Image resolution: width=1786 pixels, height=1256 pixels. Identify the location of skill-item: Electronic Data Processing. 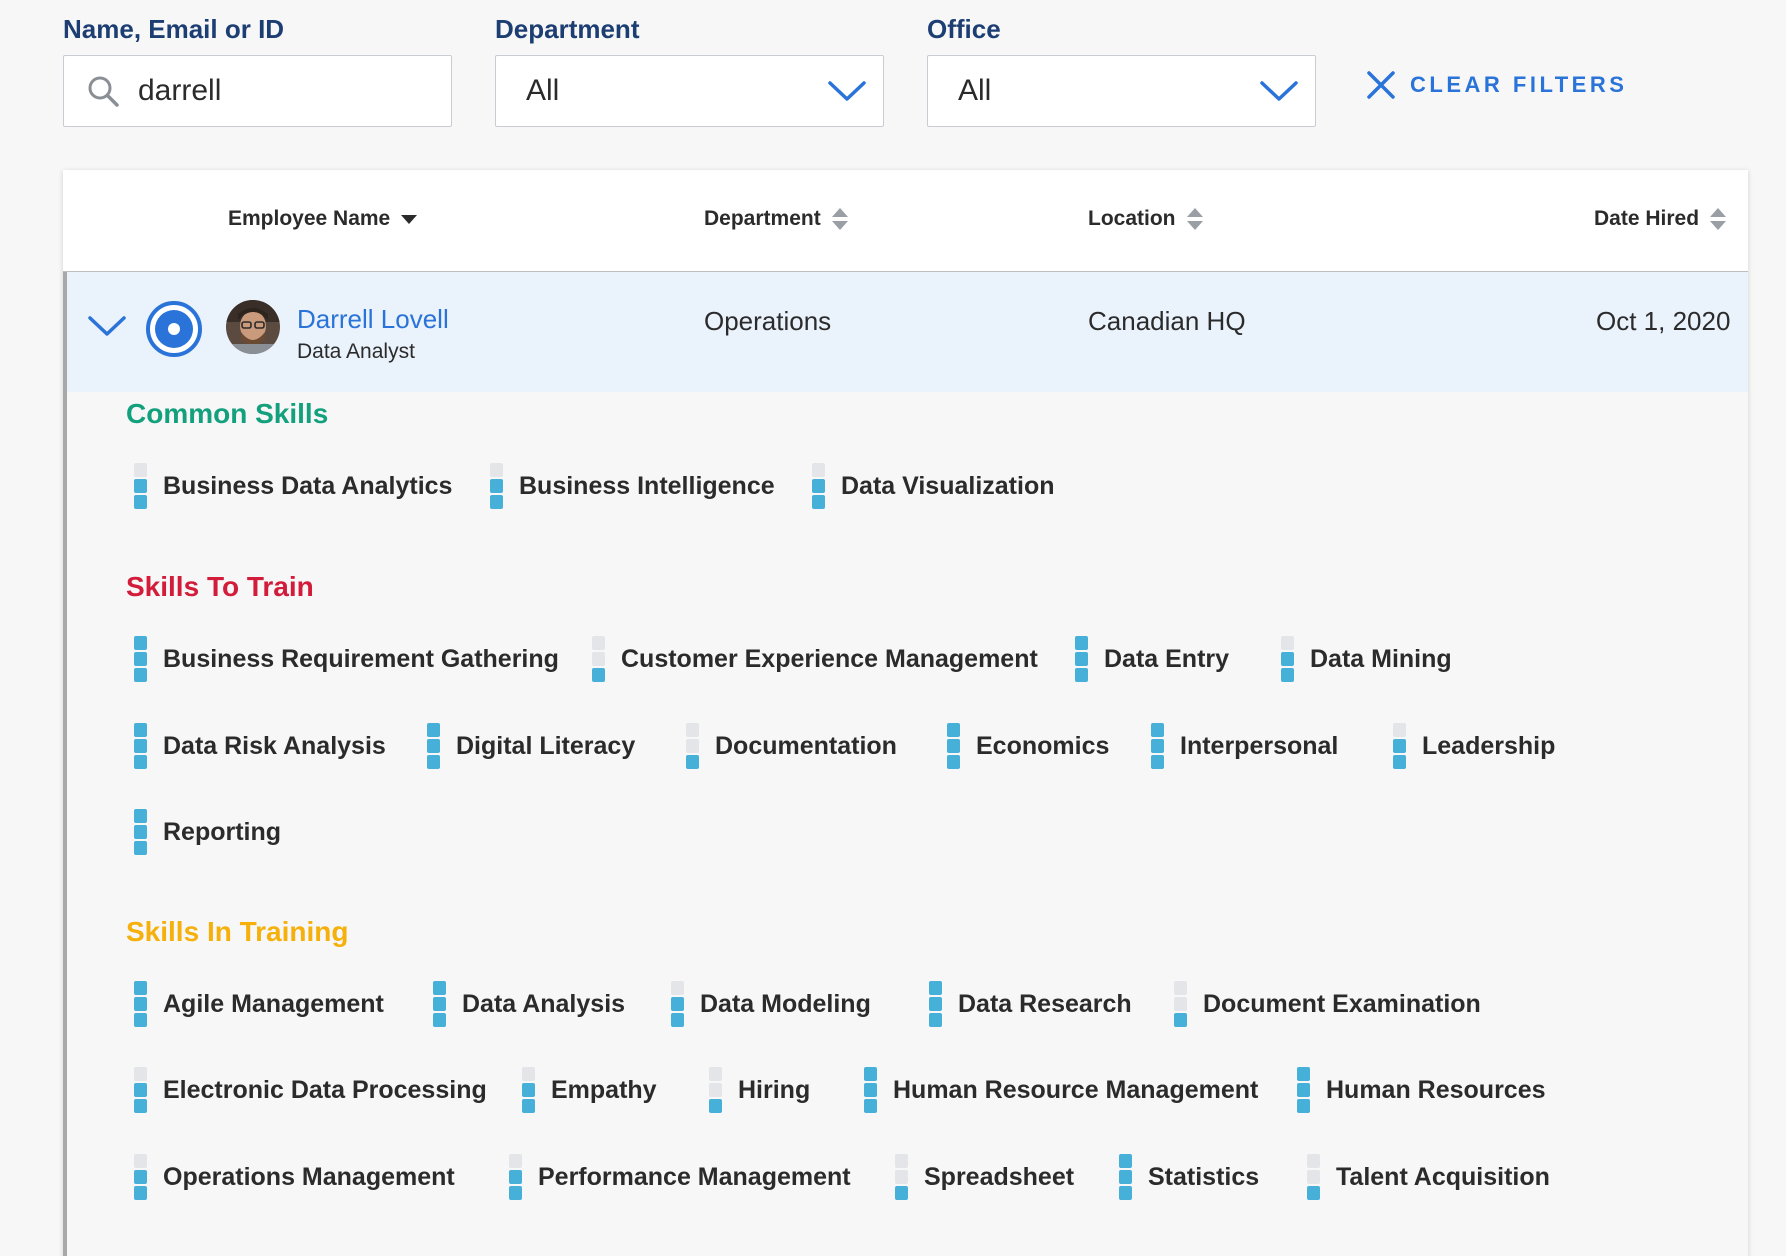
(310, 1090).